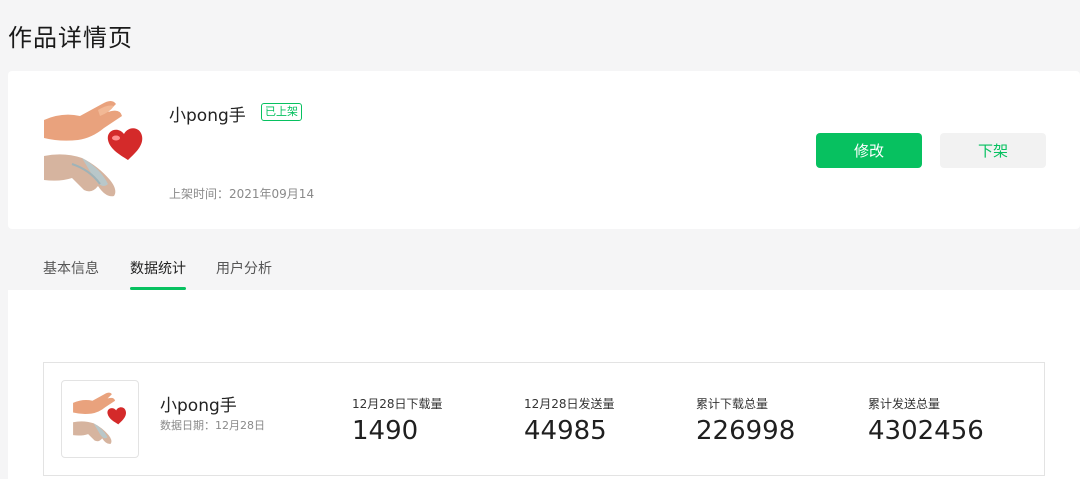 This screenshot has width=1080, height=479. Describe the element at coordinates (993, 150) in the screenshot. I see `unpublish-button: 下架` at that location.